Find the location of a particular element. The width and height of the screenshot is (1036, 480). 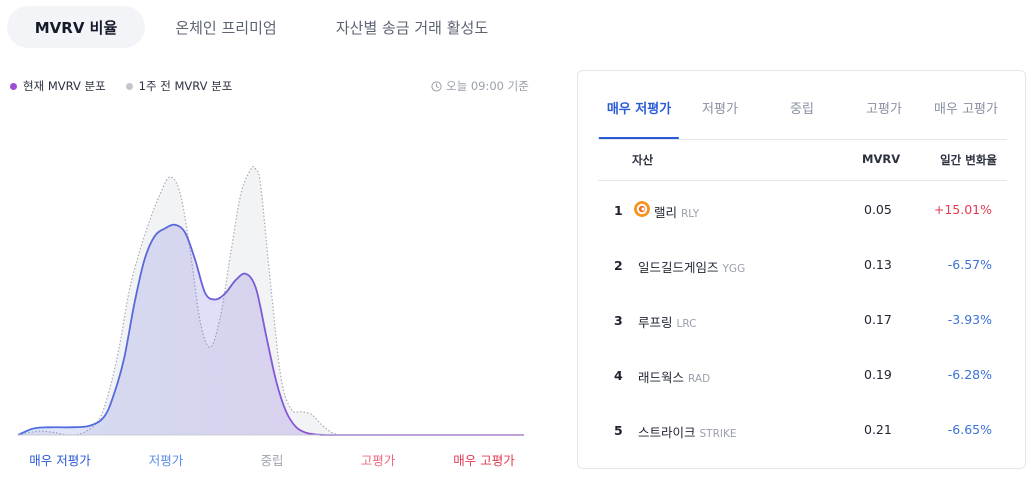

legend-previous-dot is located at coordinates (129, 86).